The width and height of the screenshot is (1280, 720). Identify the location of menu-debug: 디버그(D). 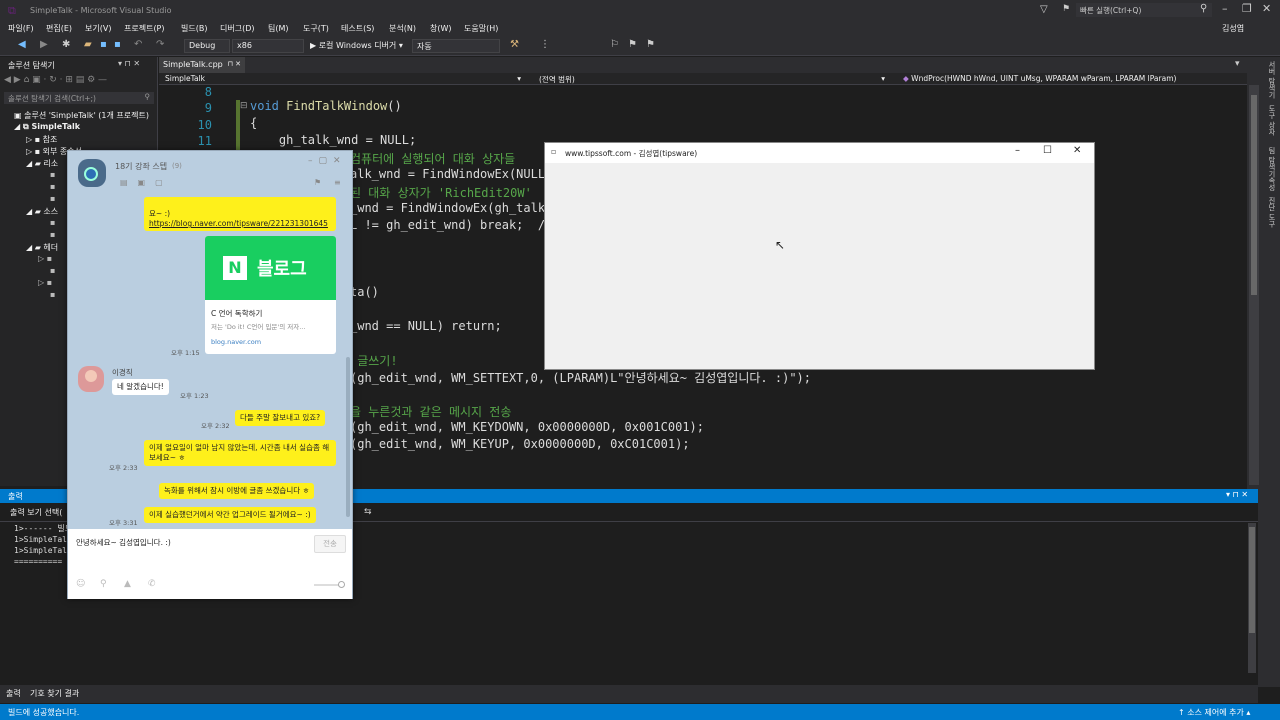
(237, 28).